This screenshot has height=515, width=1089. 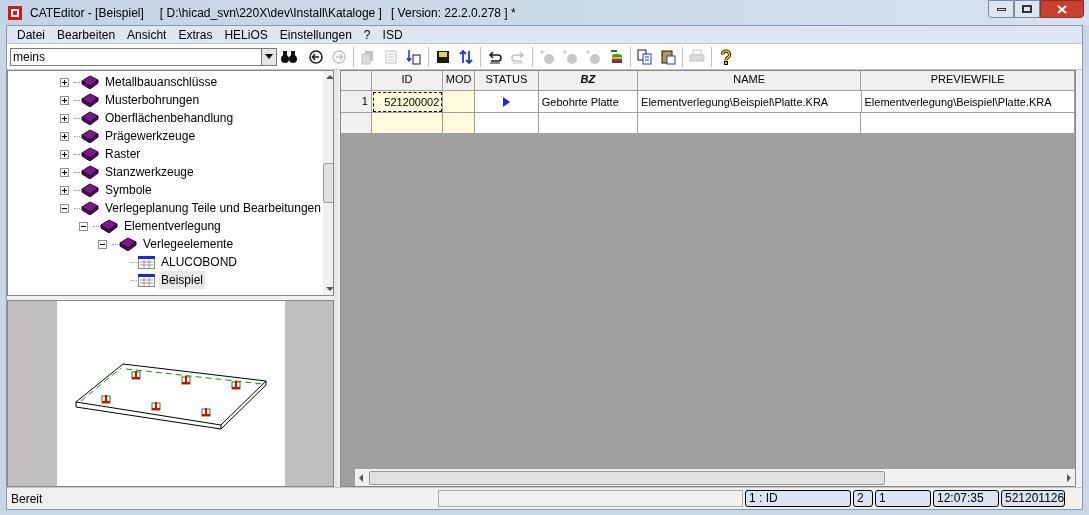 I want to click on dropdown-icon, so click(x=269, y=56).